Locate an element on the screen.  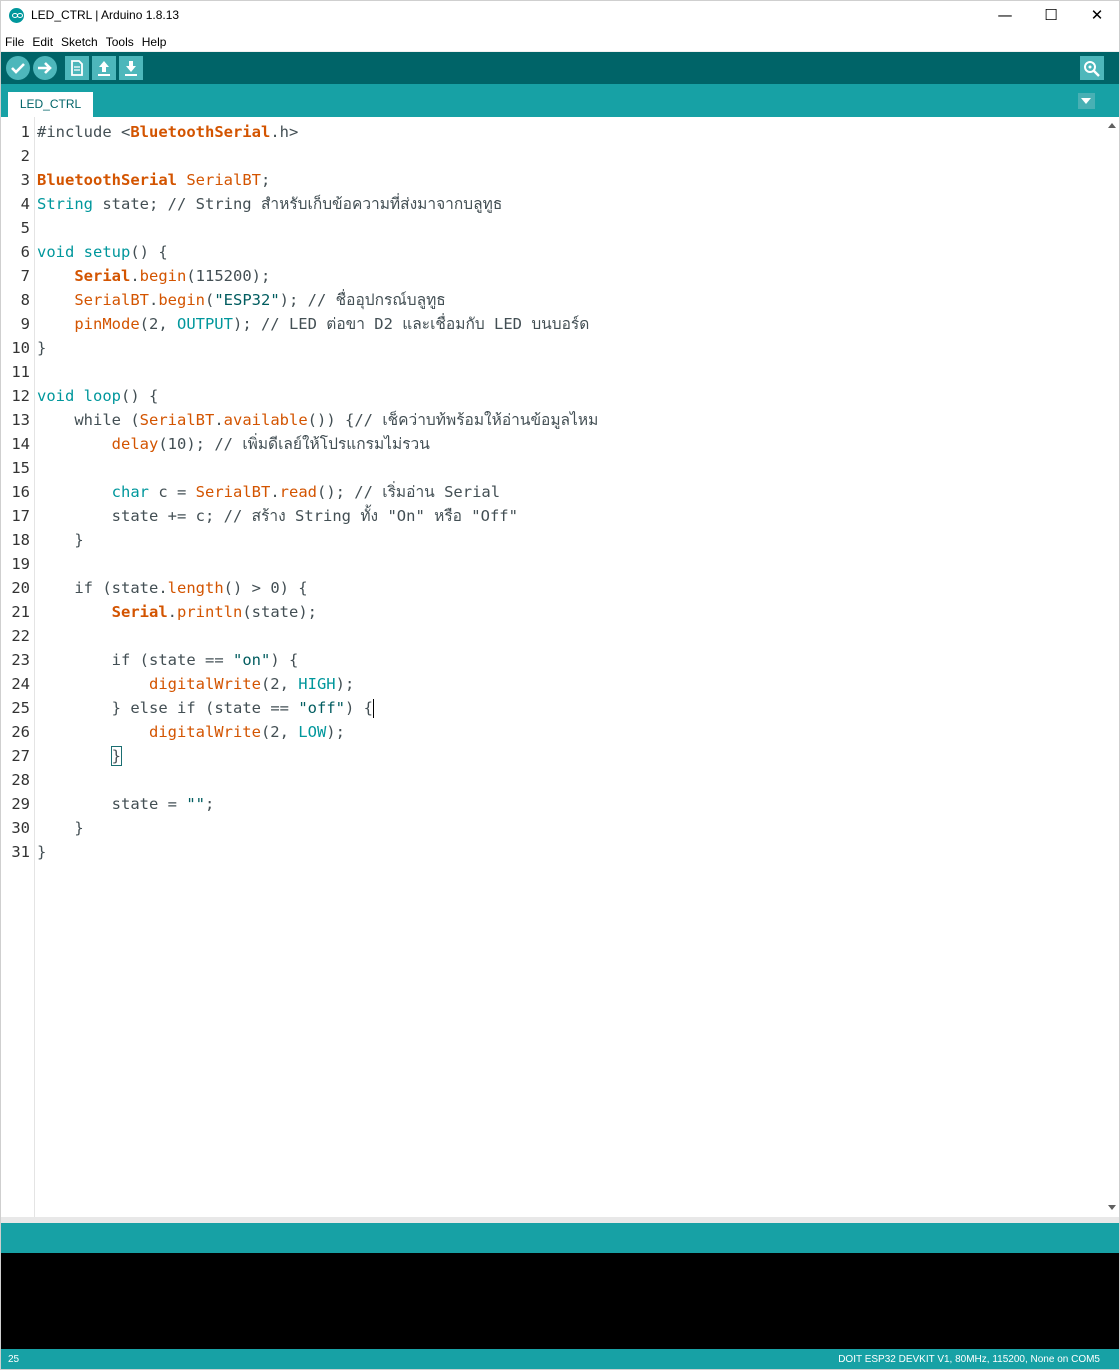
save-icon is located at coordinates (131, 68).